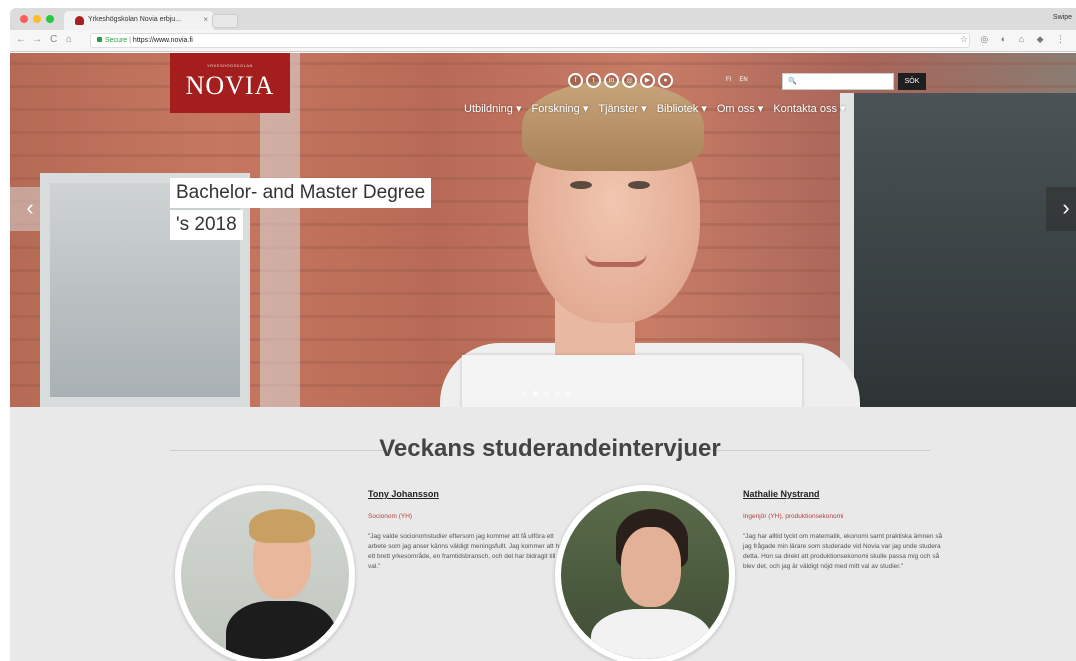 This screenshot has height=661, width=1076. I want to click on section-title: Veckans studerandeintervjuer, so click(550, 448).